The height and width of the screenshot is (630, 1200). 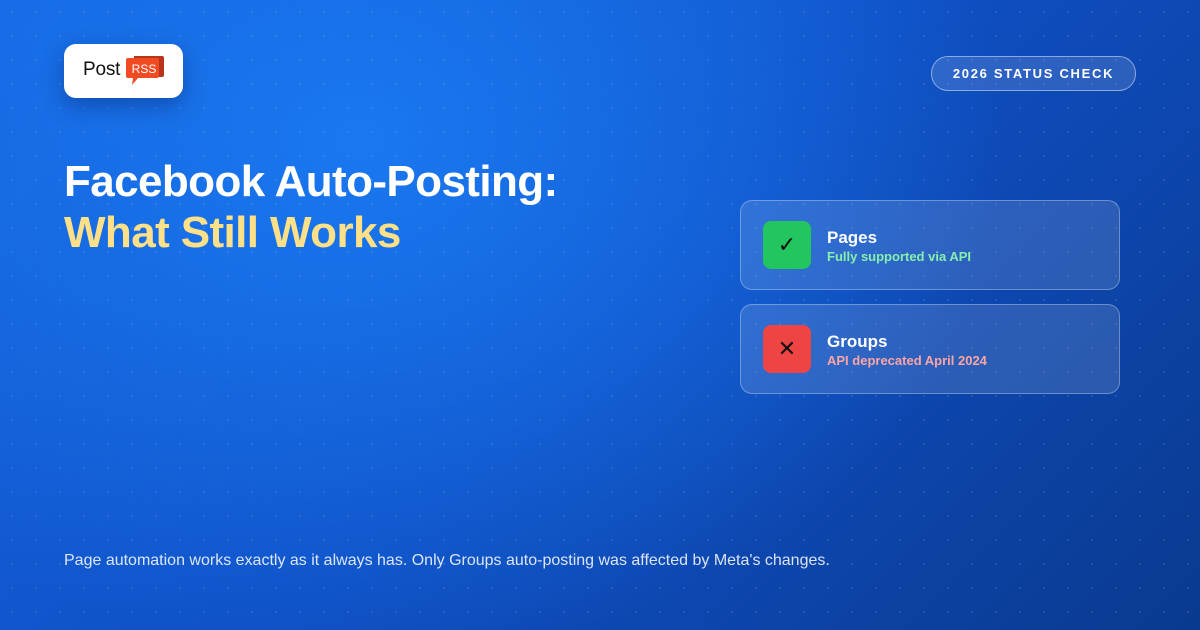 What do you see at coordinates (123, 71) in the screenshot?
I see `postrss-logo: Post RSS` at bounding box center [123, 71].